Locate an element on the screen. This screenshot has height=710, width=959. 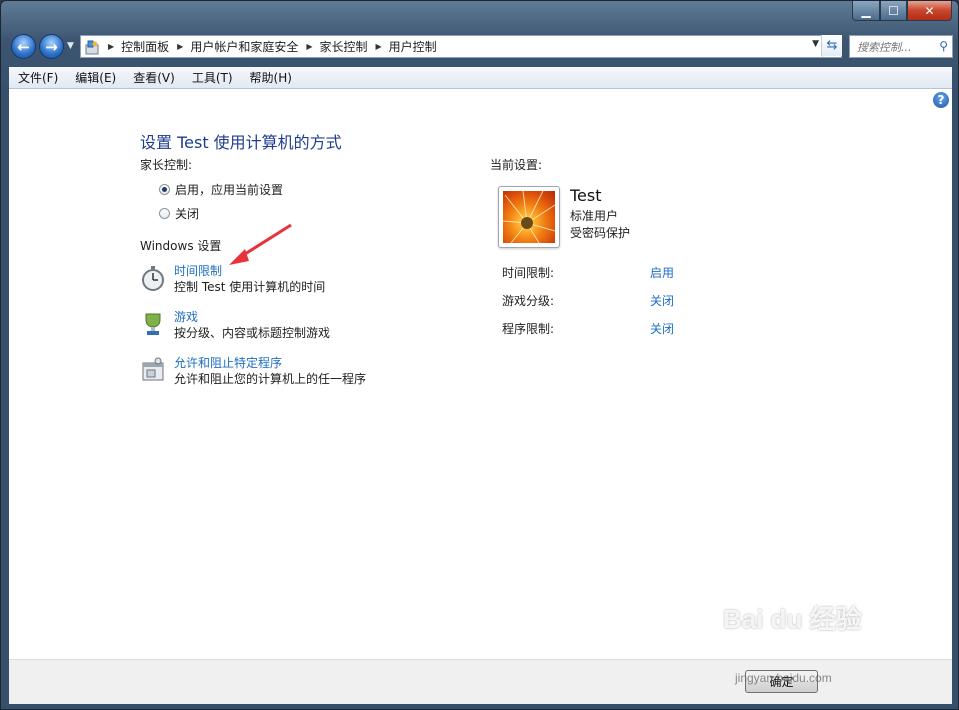
setting-games-value: 关闭 is located at coordinates (662, 300).